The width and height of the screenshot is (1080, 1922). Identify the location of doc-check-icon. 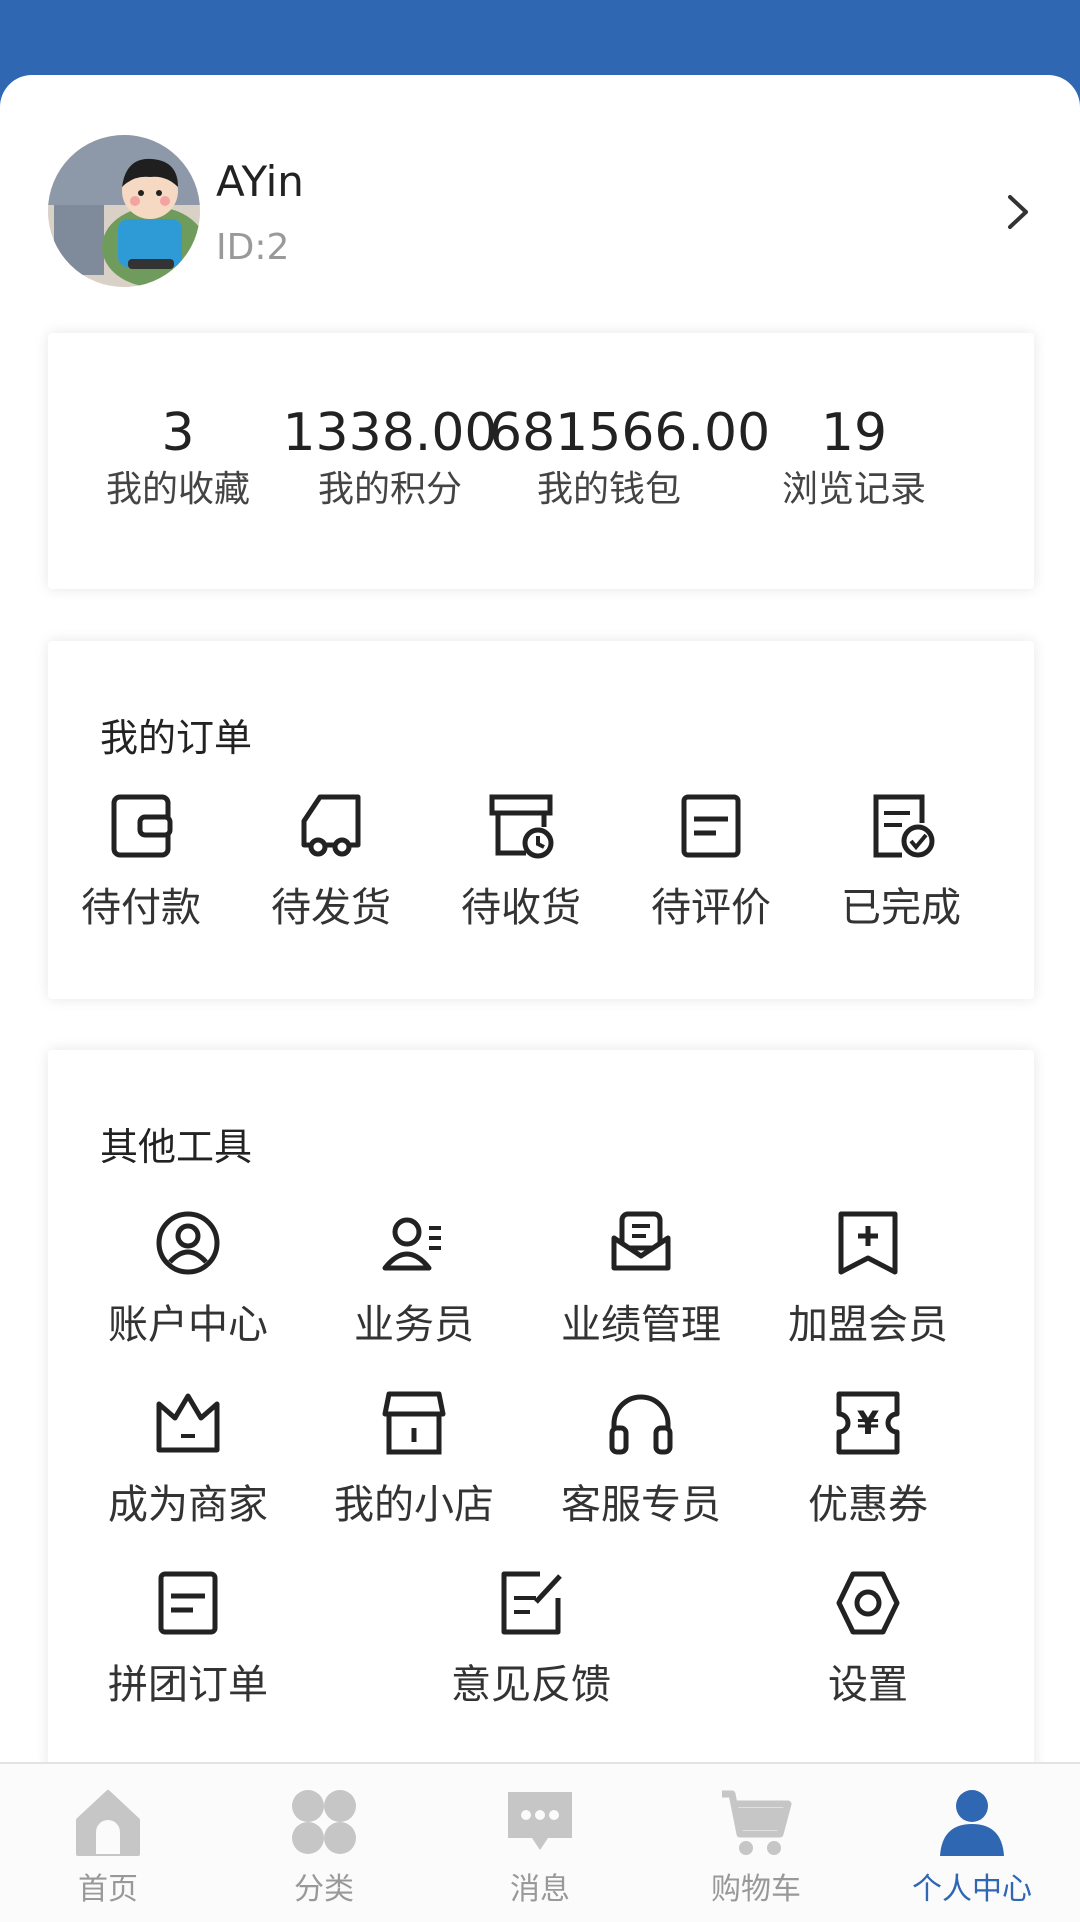
(904, 826).